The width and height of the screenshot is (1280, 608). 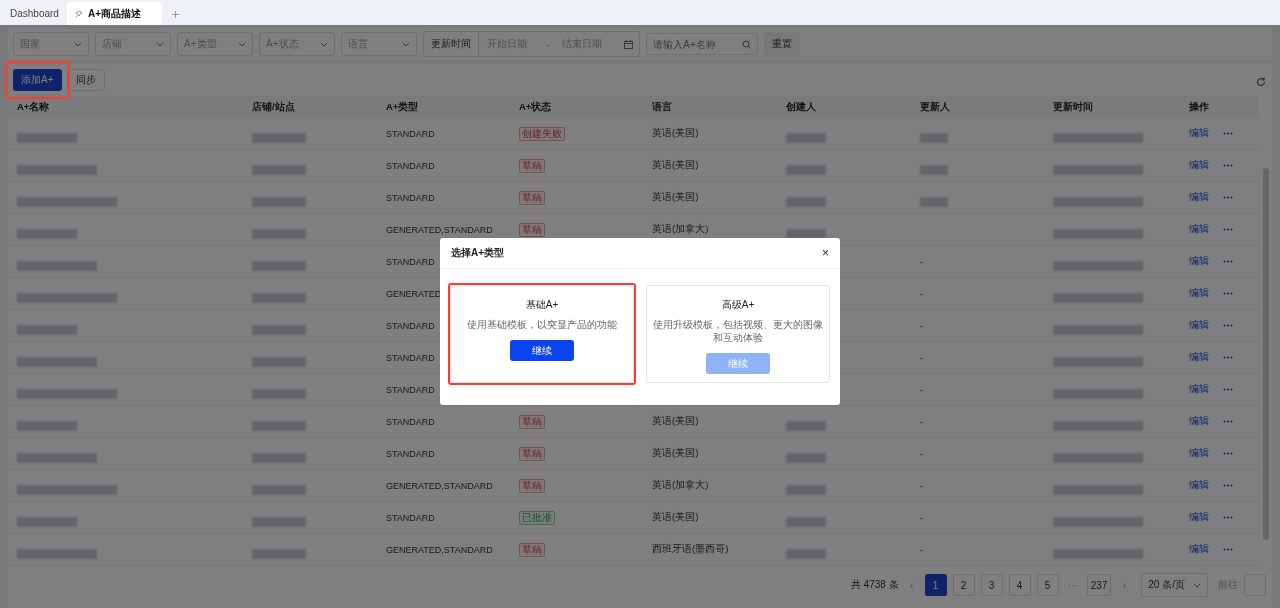 What do you see at coordinates (702, 44) in the screenshot?
I see `search-field: 请输入A+名称` at bounding box center [702, 44].